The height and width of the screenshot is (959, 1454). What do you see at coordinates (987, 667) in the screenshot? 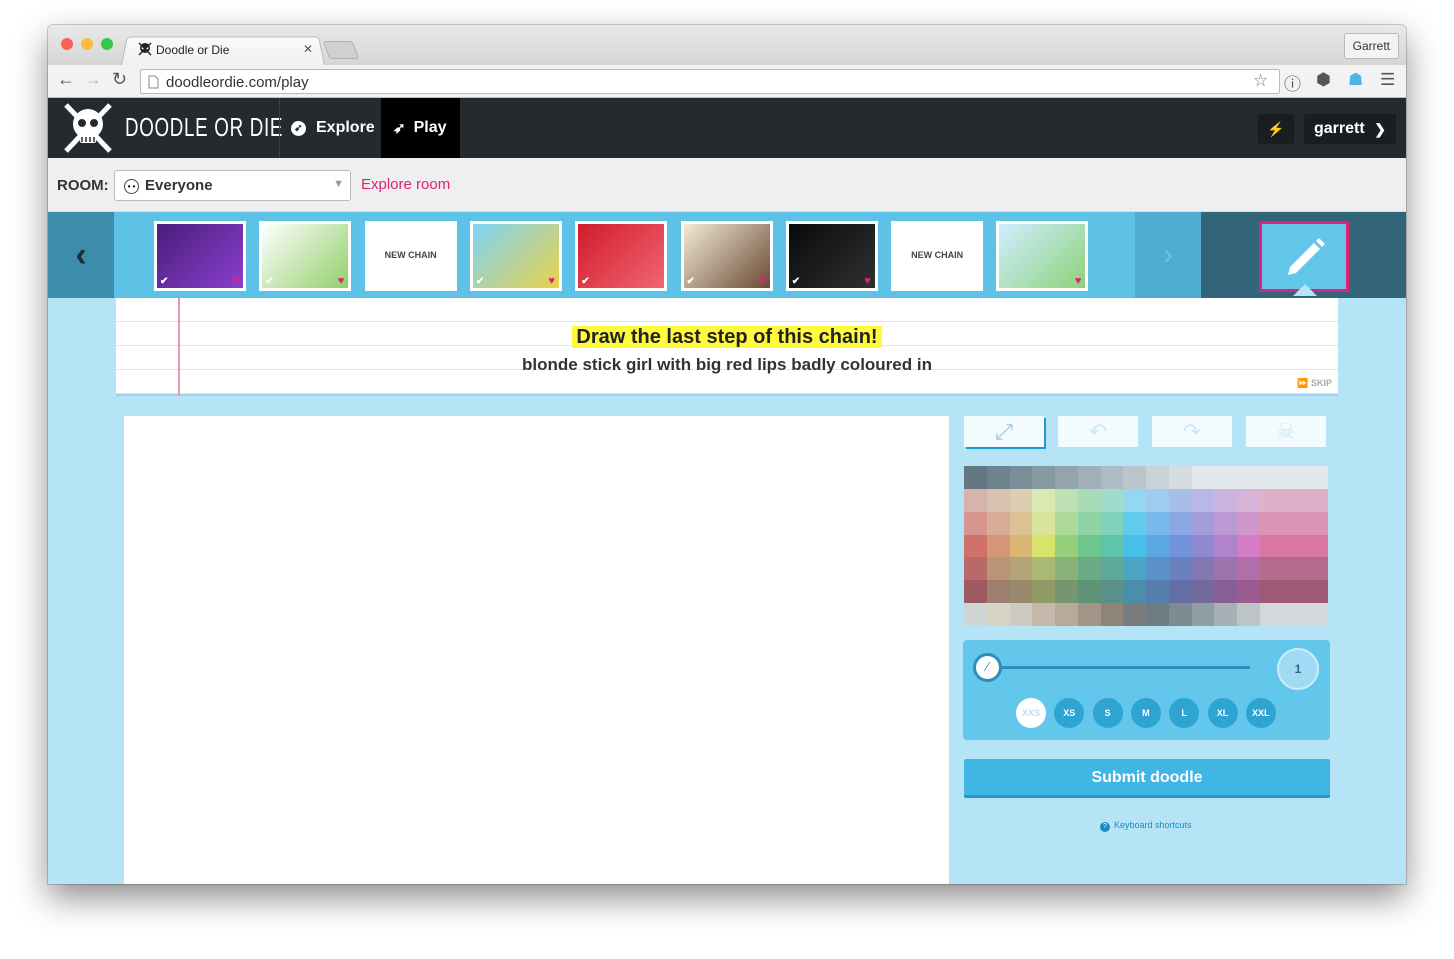
I see `brush-slider-handle: ⁄` at bounding box center [987, 667].